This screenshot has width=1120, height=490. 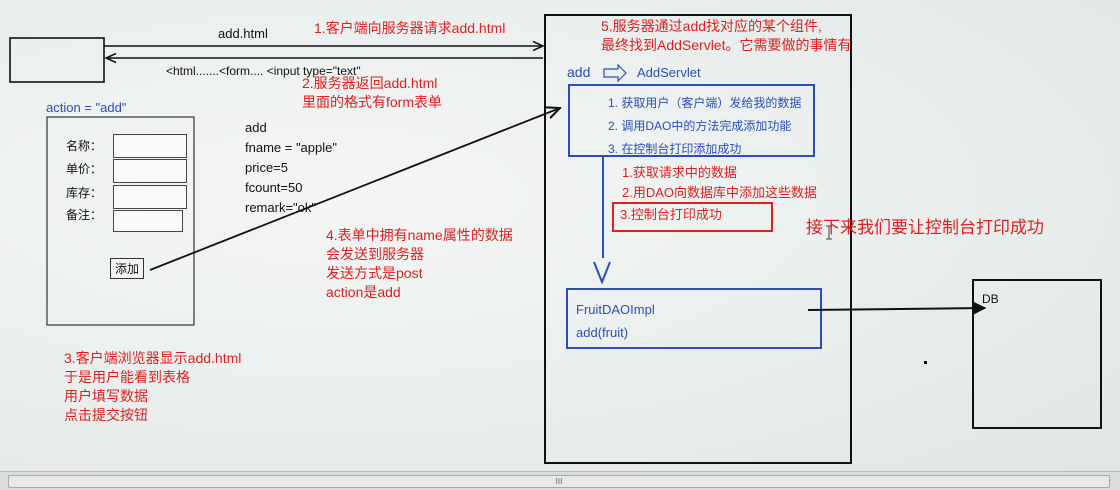 What do you see at coordinates (106, 415) in the screenshot?
I see `step3-line: 点击提交按钮` at bounding box center [106, 415].